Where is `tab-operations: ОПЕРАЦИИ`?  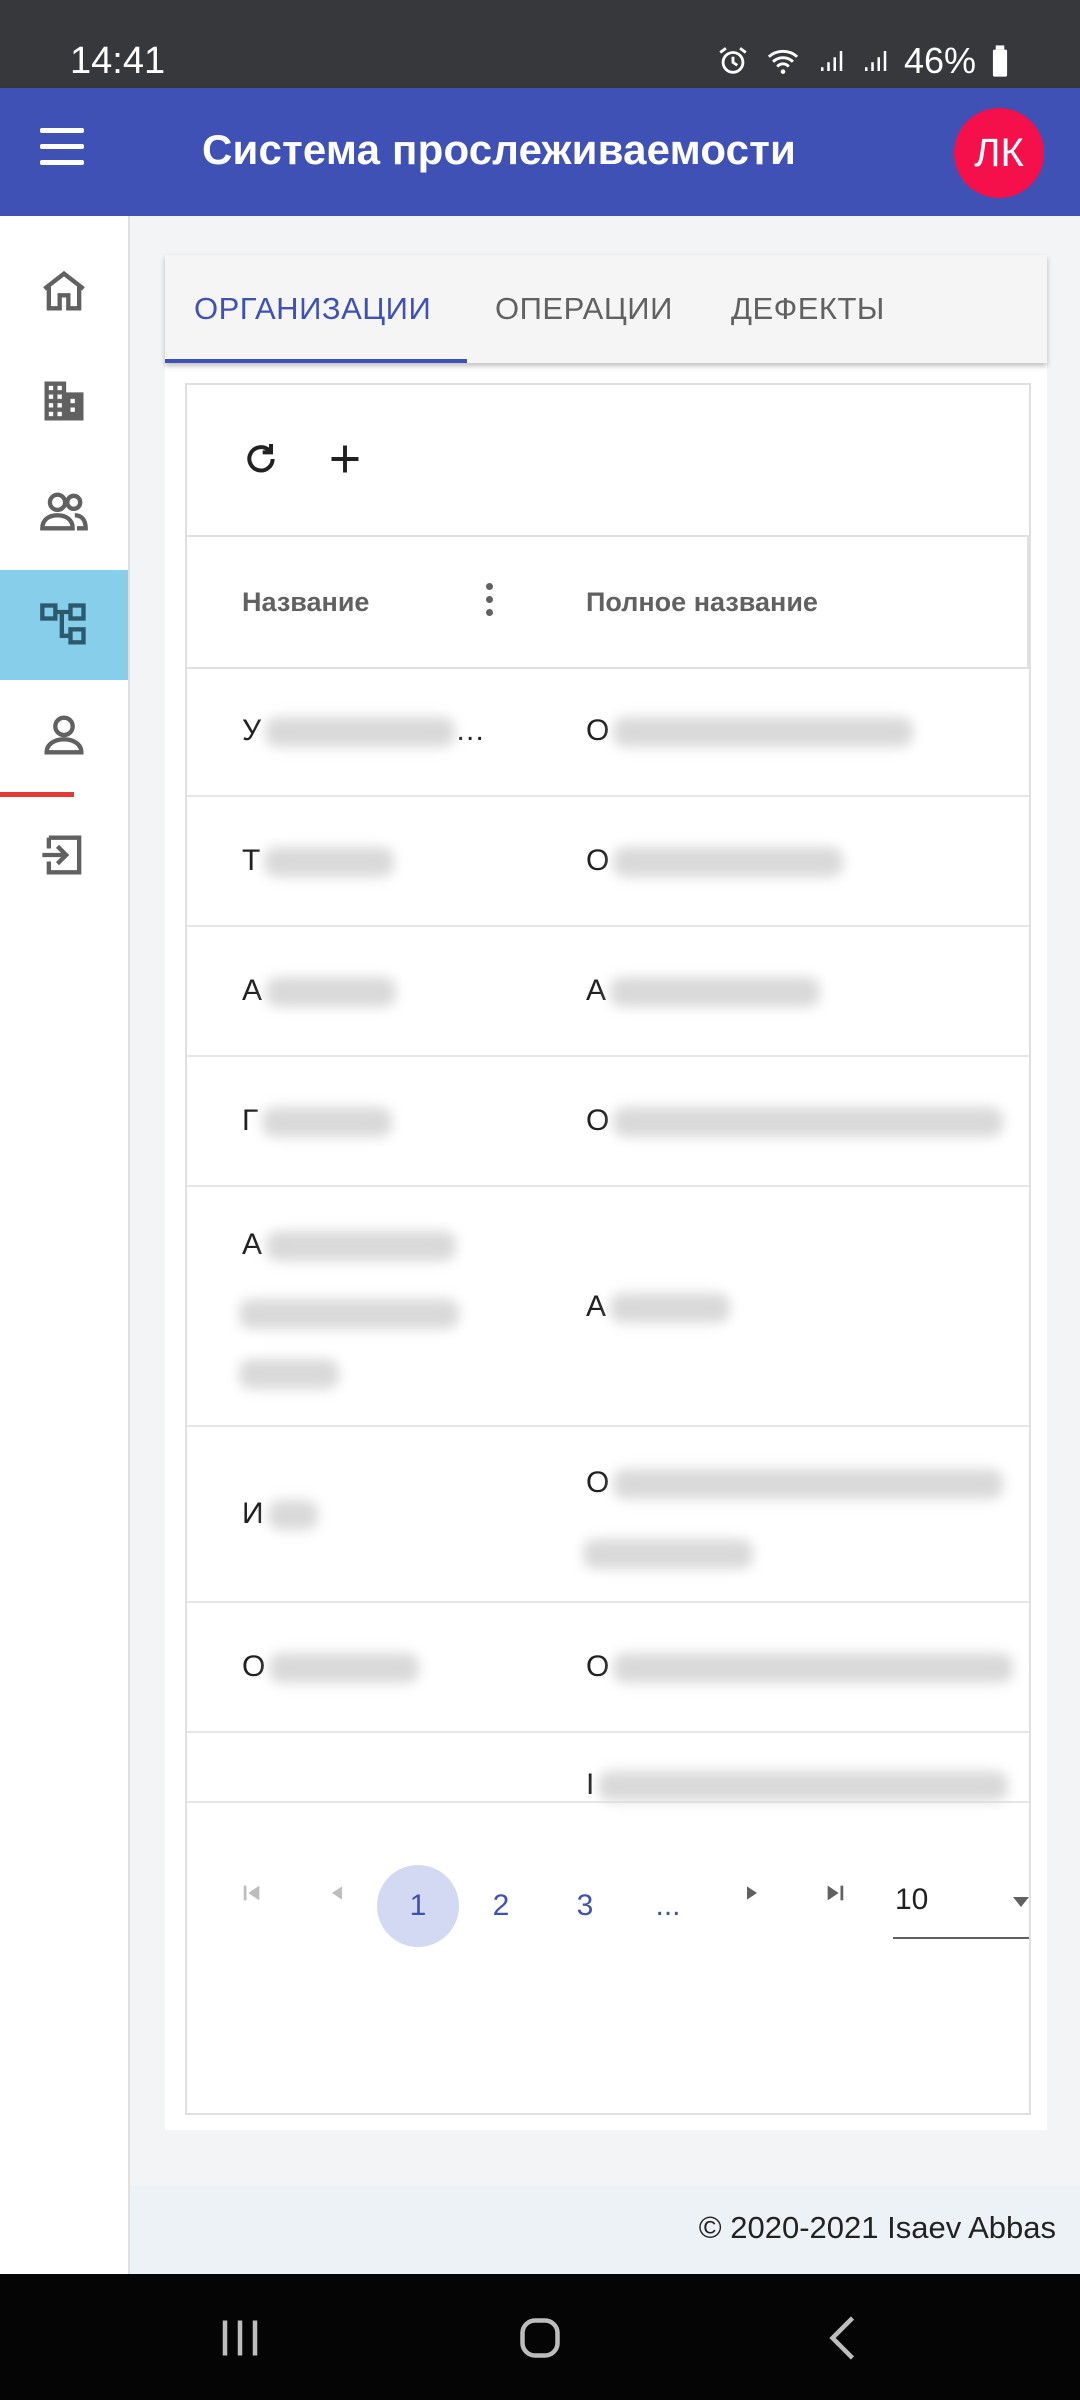 tab-operations: ОПЕРАЦИИ is located at coordinates (584, 309).